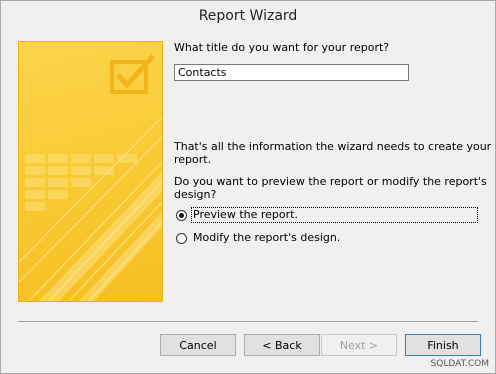 The image size is (496, 374). I want to click on watermark-text: SQLDAT.COM, so click(459, 364).